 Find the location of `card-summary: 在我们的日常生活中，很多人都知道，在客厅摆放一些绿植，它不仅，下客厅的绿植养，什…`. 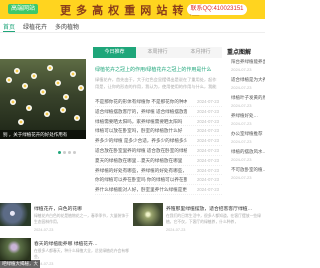

card-summary: 在我们的日常生活中，很多人都知道，在客厅摆放一些绿植，它不仅，下客厅的绿植养，什… is located at coordinates (213, 219).